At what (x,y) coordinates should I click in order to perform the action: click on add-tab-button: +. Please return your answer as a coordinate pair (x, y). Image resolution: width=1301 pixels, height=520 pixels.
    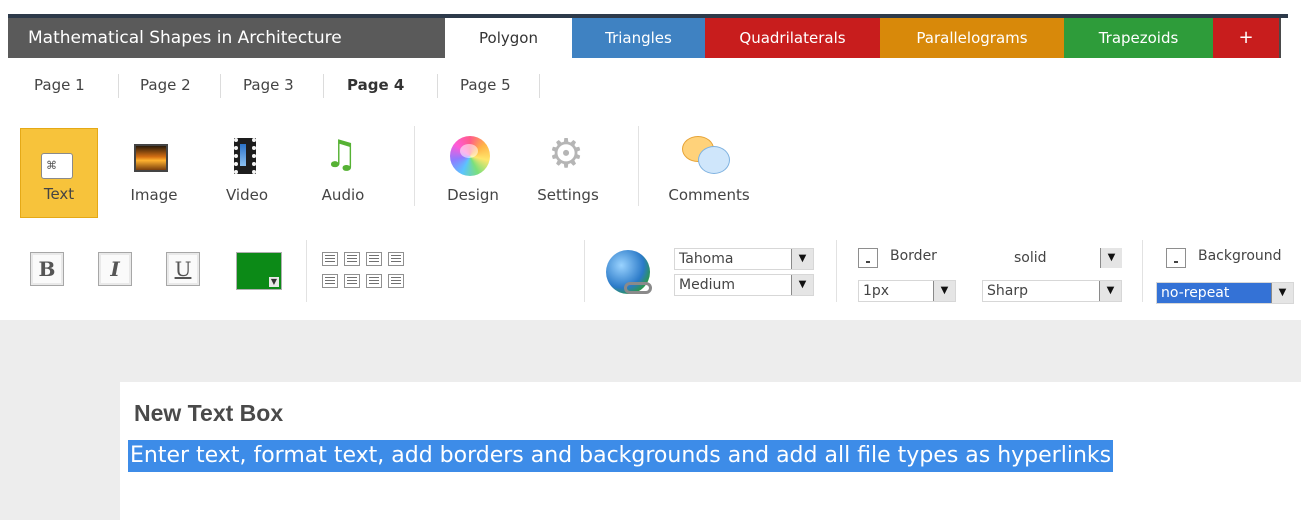
    Looking at the image, I should click on (1246, 38).